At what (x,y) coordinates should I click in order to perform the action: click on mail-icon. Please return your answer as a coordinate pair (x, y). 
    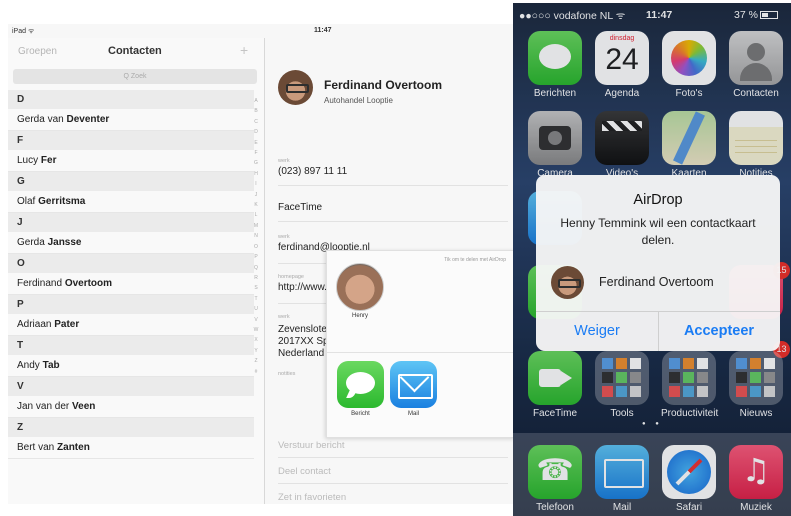
    Looking at the image, I should click on (413, 384).